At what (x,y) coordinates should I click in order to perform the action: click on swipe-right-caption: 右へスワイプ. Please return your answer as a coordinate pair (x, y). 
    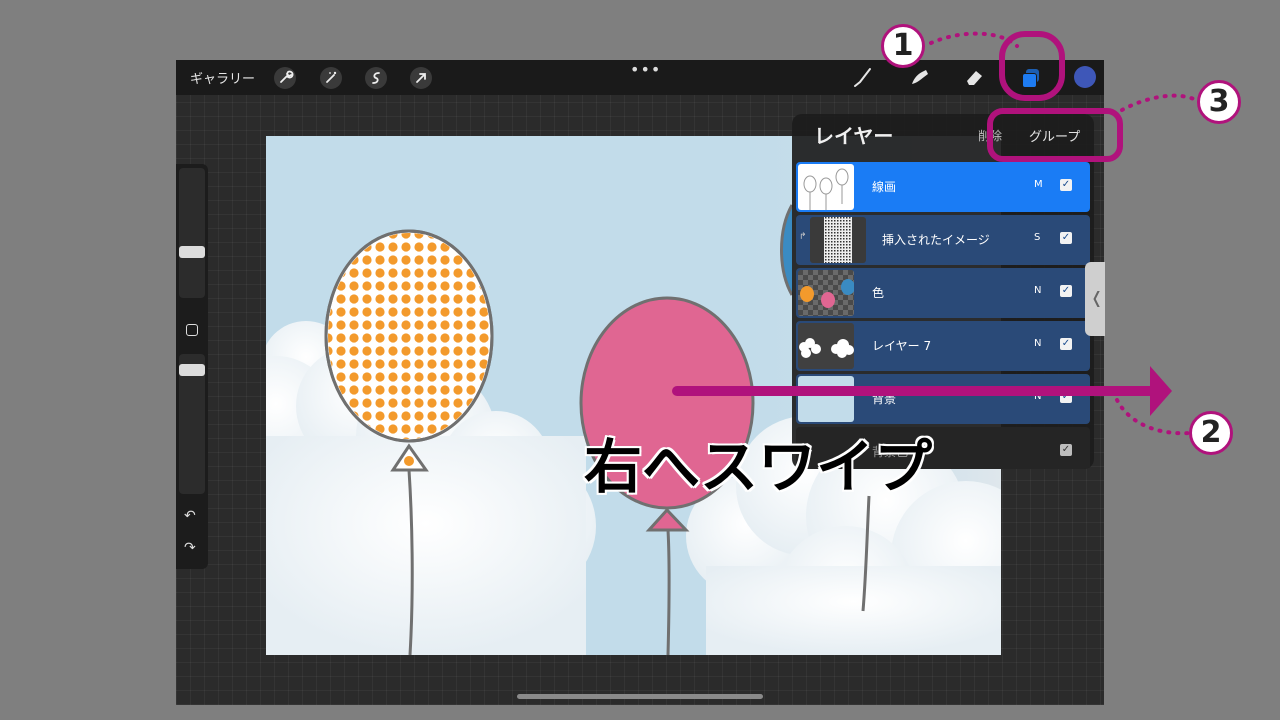
    Looking at the image, I should click on (757, 467).